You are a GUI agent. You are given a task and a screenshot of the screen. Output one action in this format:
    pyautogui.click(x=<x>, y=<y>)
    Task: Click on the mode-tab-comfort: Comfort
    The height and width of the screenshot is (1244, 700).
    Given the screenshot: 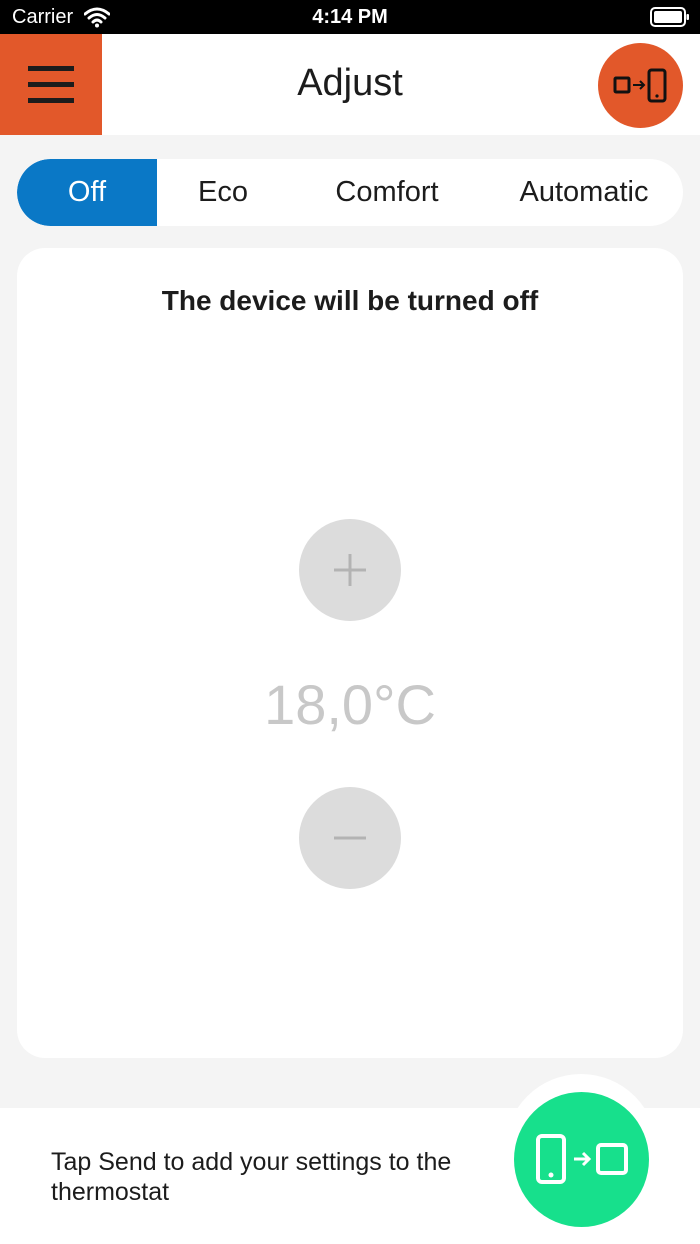 What is the action you would take?
    pyautogui.click(x=387, y=192)
    